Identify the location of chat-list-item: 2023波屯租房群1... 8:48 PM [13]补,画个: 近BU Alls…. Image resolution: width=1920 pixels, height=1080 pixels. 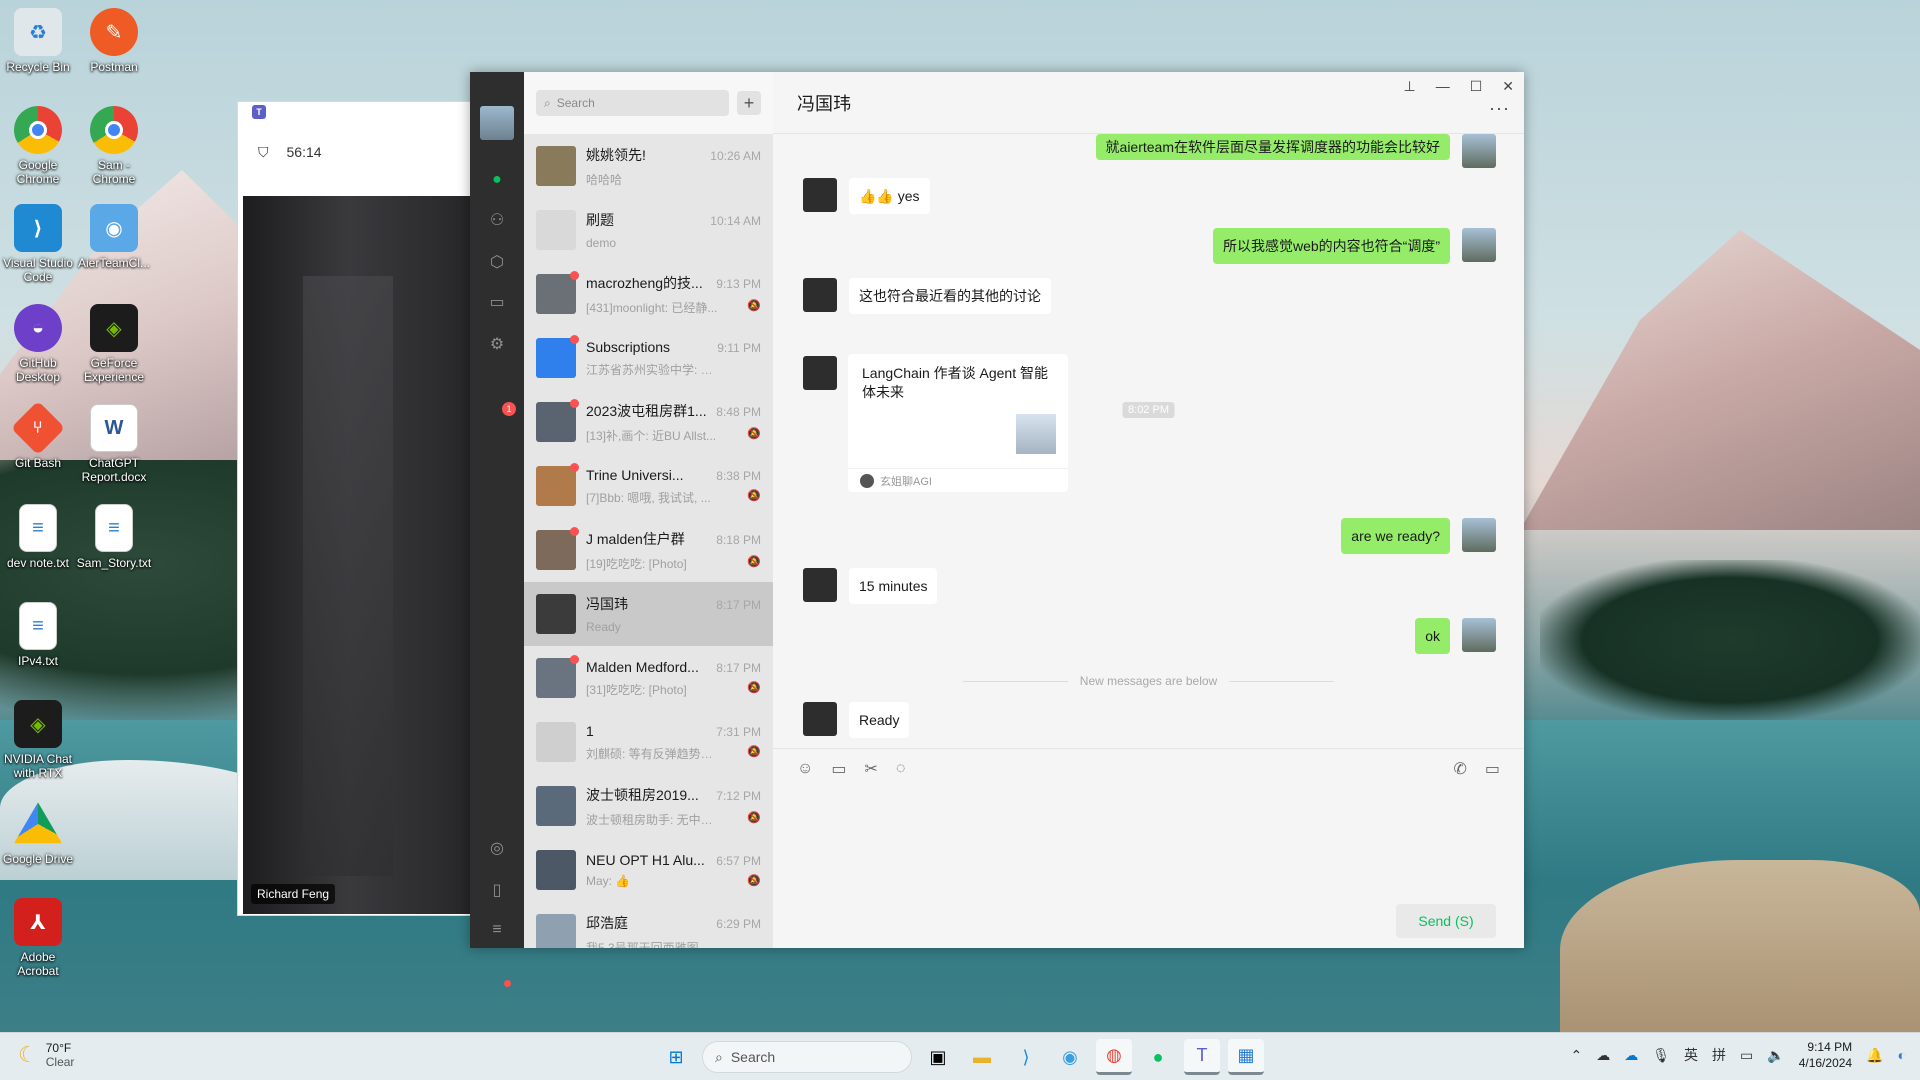
(648, 422).